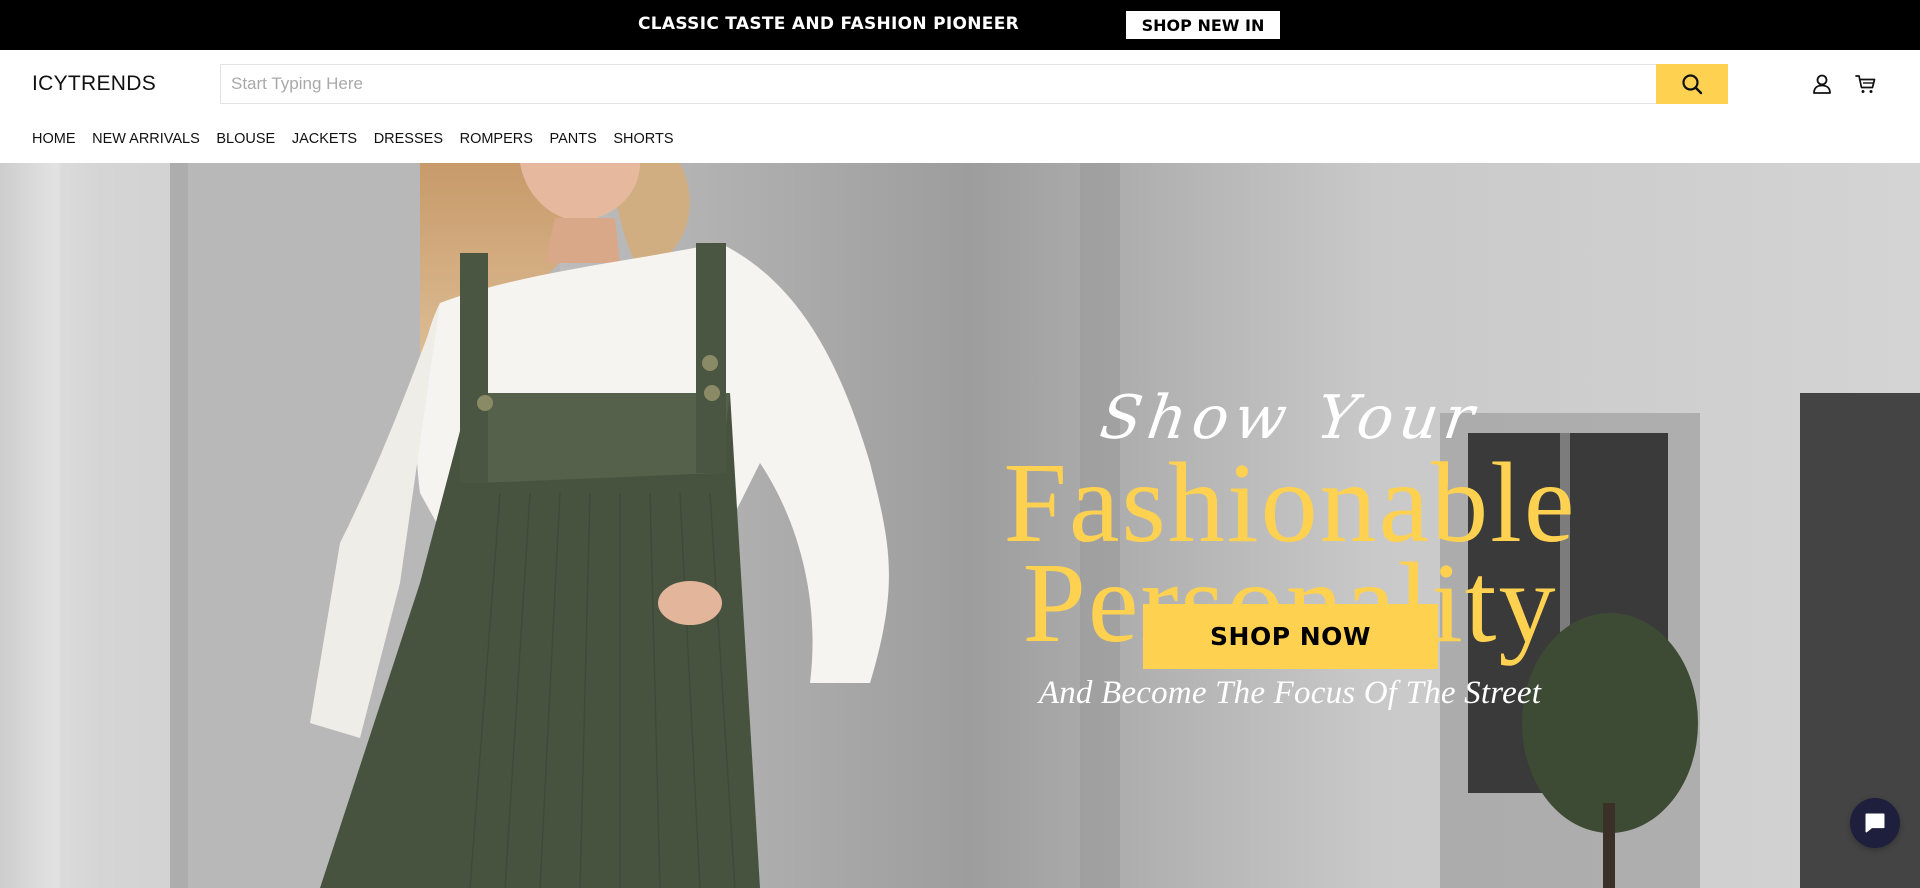  I want to click on nav-item-shorts: SHORTS, so click(643, 141).